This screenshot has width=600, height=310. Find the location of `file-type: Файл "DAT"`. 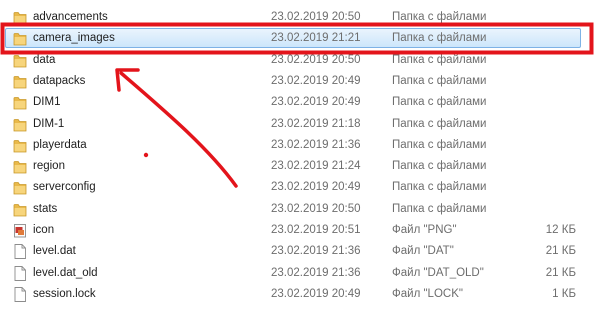

file-type: Файл "DAT" is located at coordinates (423, 251).